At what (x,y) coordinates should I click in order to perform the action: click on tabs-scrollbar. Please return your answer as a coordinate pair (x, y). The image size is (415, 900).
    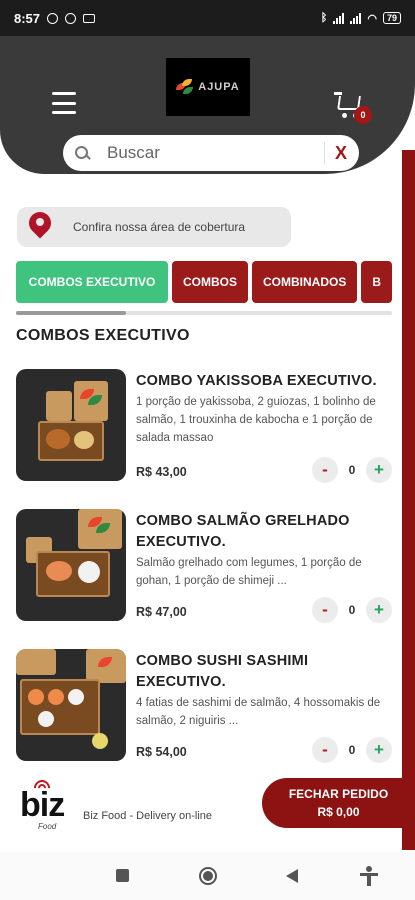
    Looking at the image, I should click on (204, 313).